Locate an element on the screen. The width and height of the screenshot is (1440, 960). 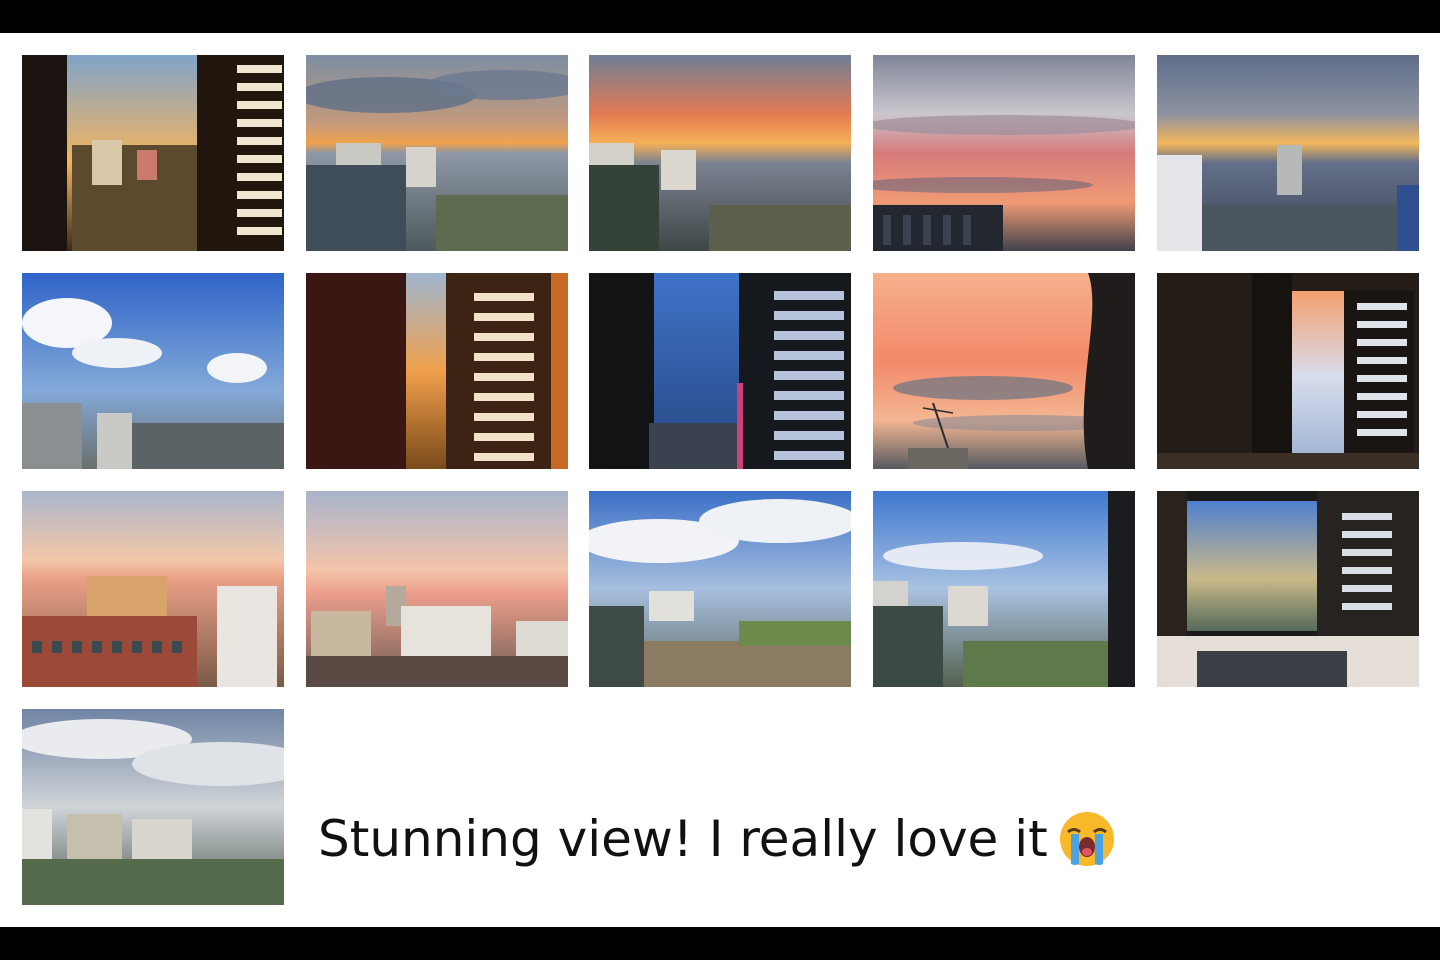
photo-pink-sunset-clouds is located at coordinates (1004, 153).